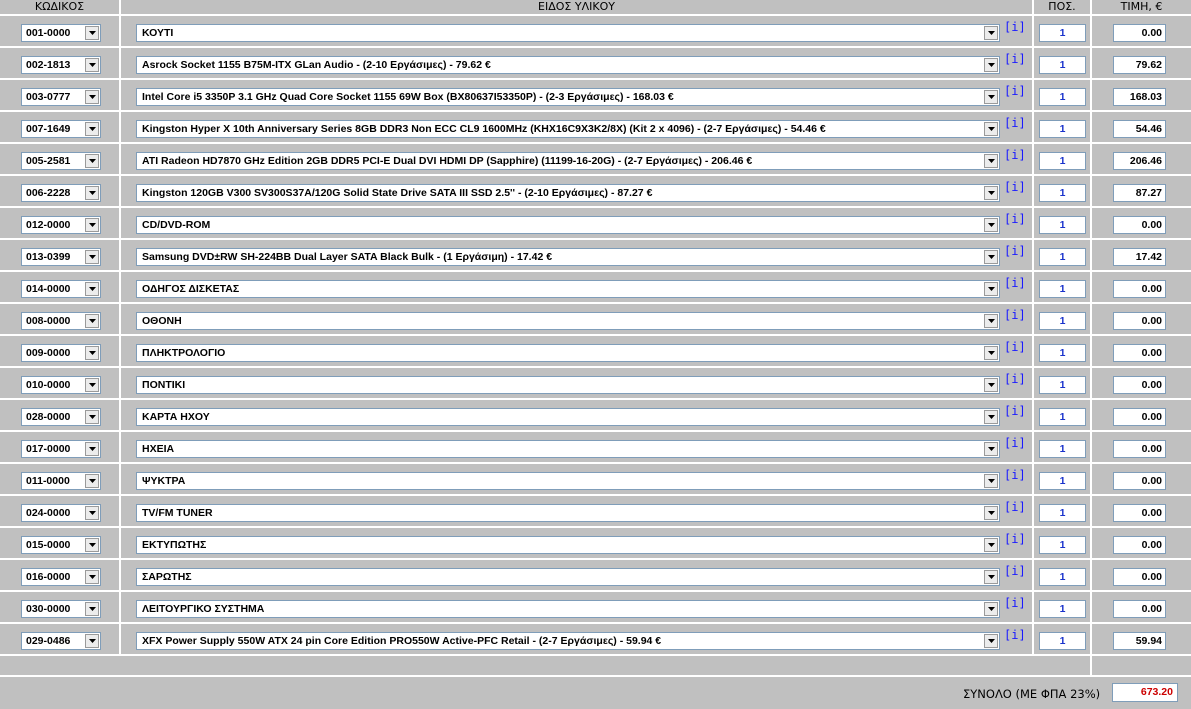  I want to click on item-select: ΕΚΤΥΠΩΤΗΣ, so click(568, 545).